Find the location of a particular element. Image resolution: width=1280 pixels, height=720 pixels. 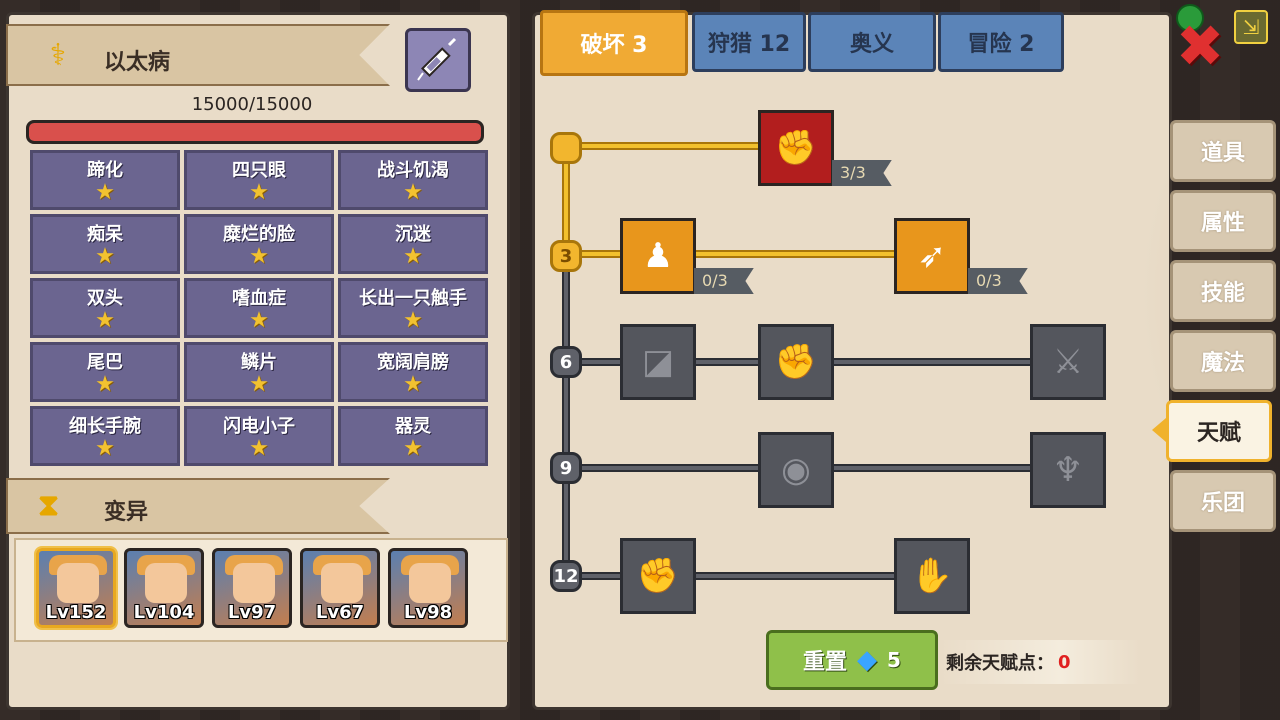

hero-level: Lv152 is located at coordinates (76, 612).